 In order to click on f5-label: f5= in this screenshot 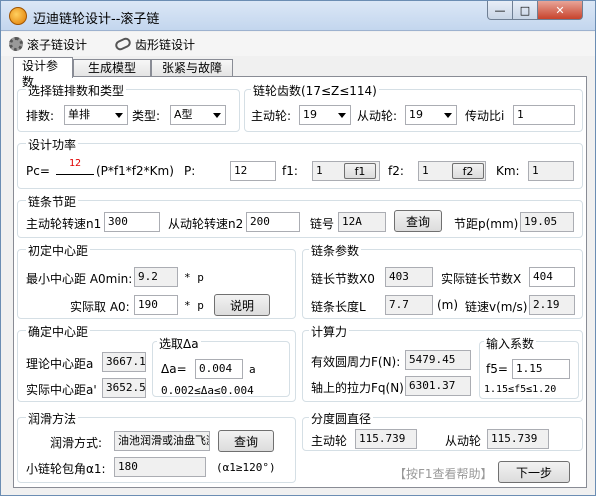, I will do `click(497, 369)`.